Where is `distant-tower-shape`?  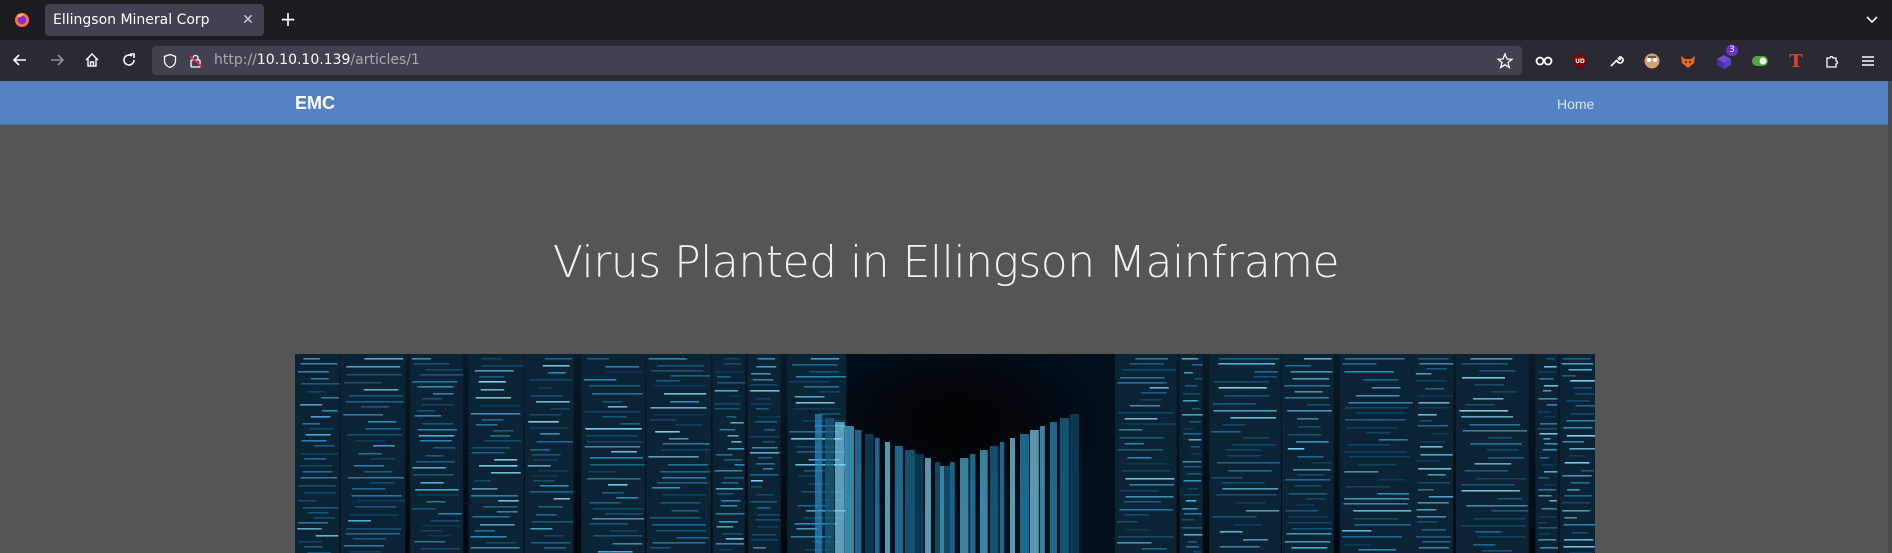
distant-tower-shape is located at coordinates (1002, 497).